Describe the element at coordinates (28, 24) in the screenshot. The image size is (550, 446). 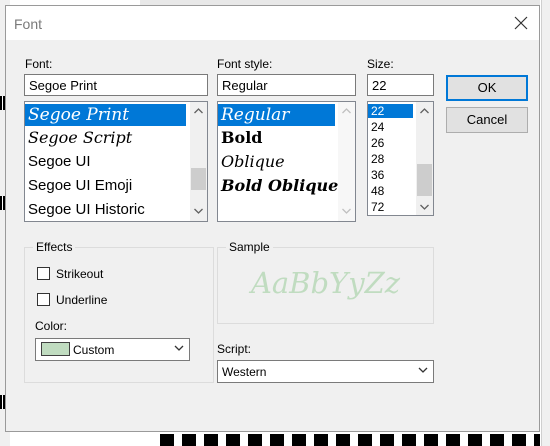
I see `dialog-title: Font` at that location.